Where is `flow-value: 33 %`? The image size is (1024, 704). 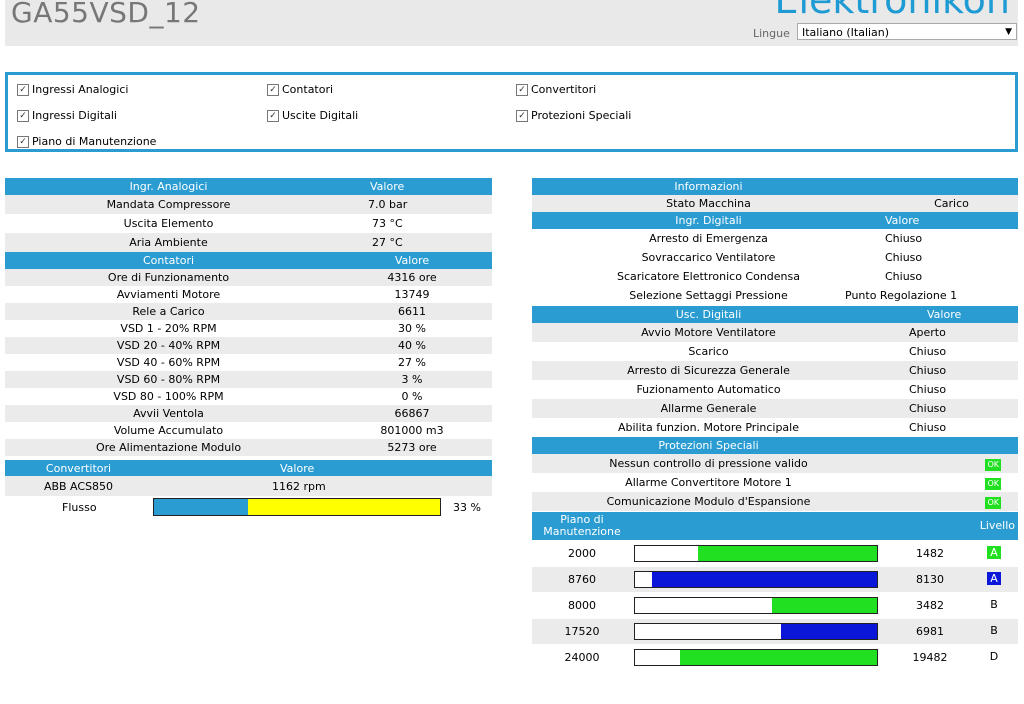
flow-value: 33 % is located at coordinates (467, 507).